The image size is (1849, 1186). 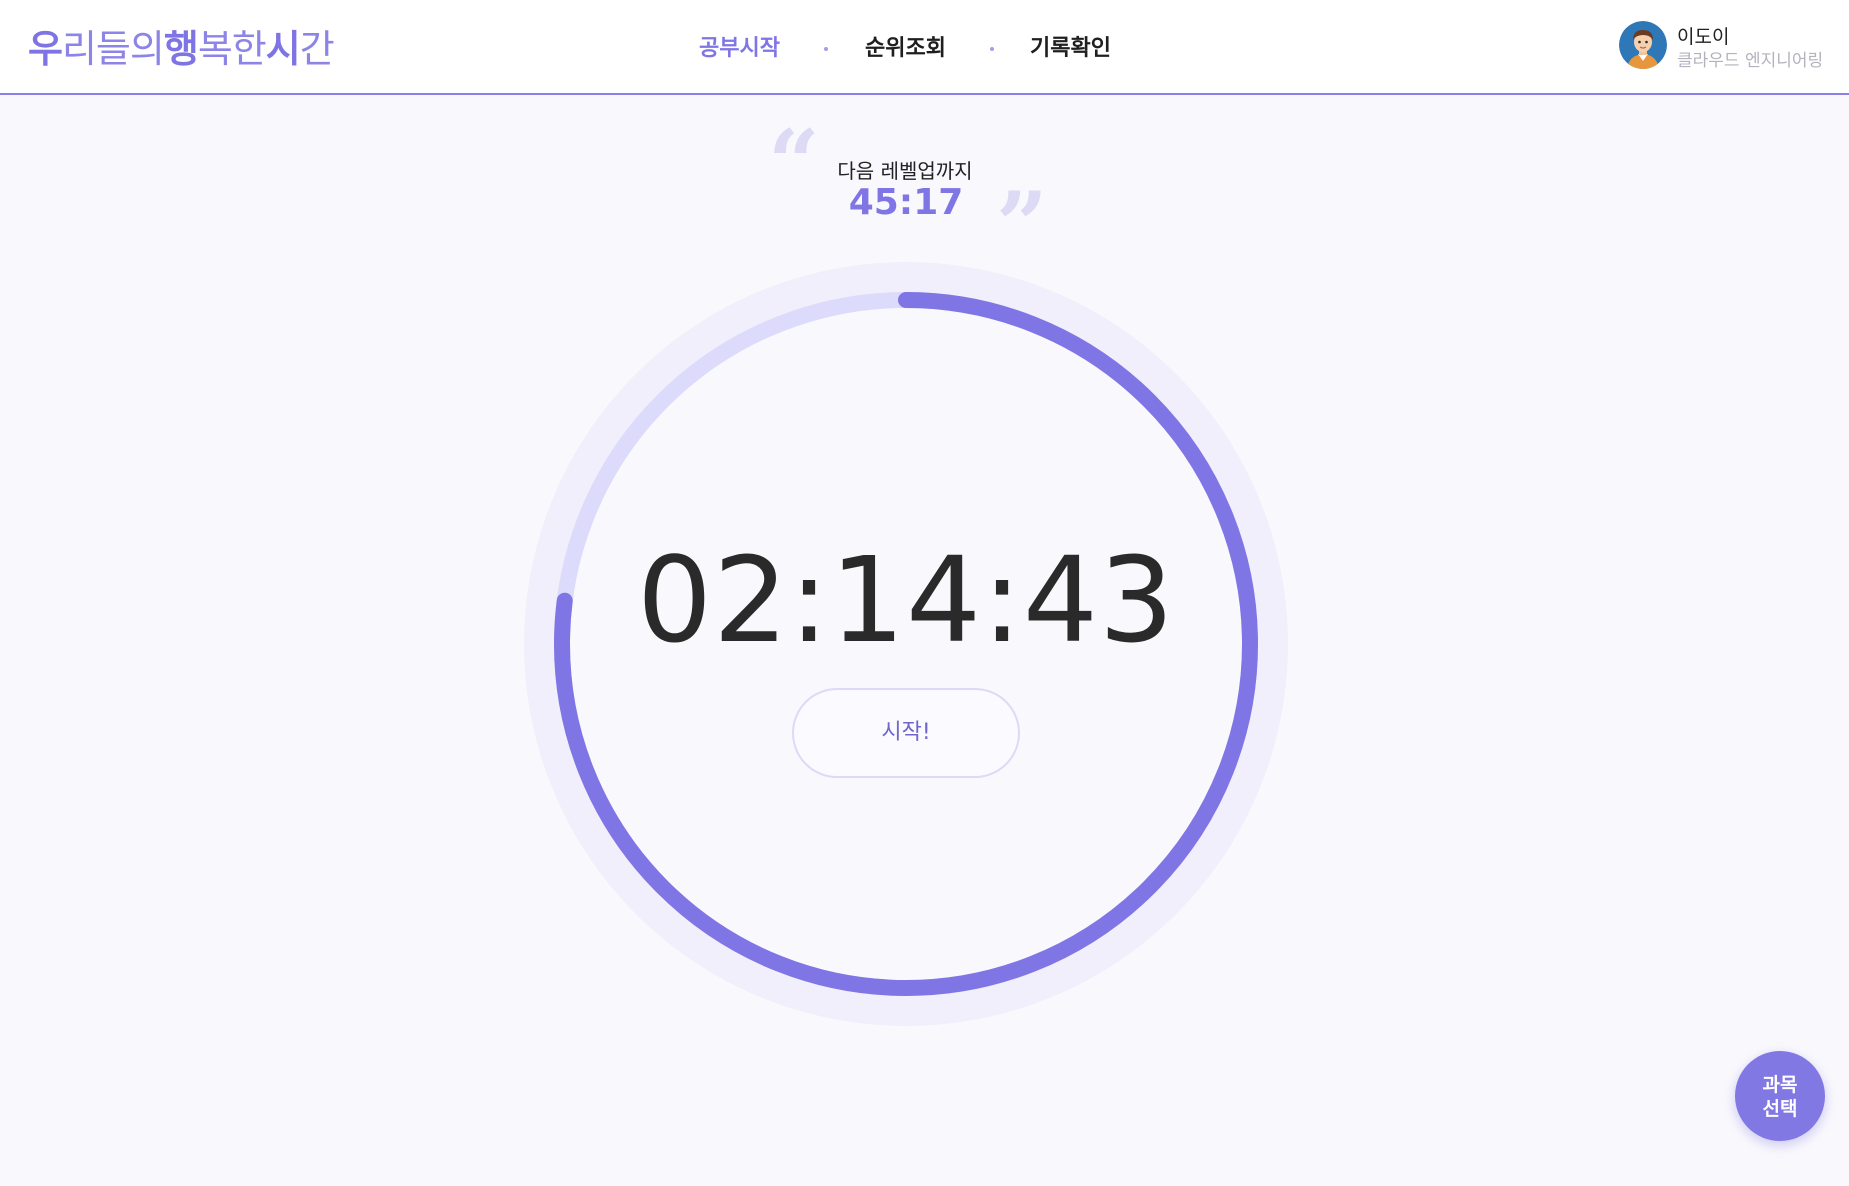 What do you see at coordinates (1070, 49) in the screenshot?
I see `nav-records: 기록확인` at bounding box center [1070, 49].